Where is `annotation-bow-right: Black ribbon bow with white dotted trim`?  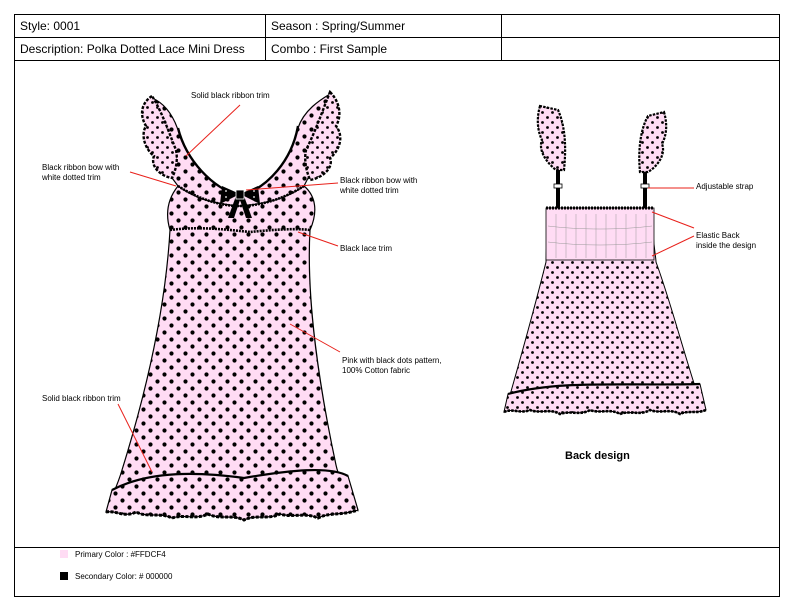 annotation-bow-right: Black ribbon bow with white dotted trim is located at coordinates (379, 185).